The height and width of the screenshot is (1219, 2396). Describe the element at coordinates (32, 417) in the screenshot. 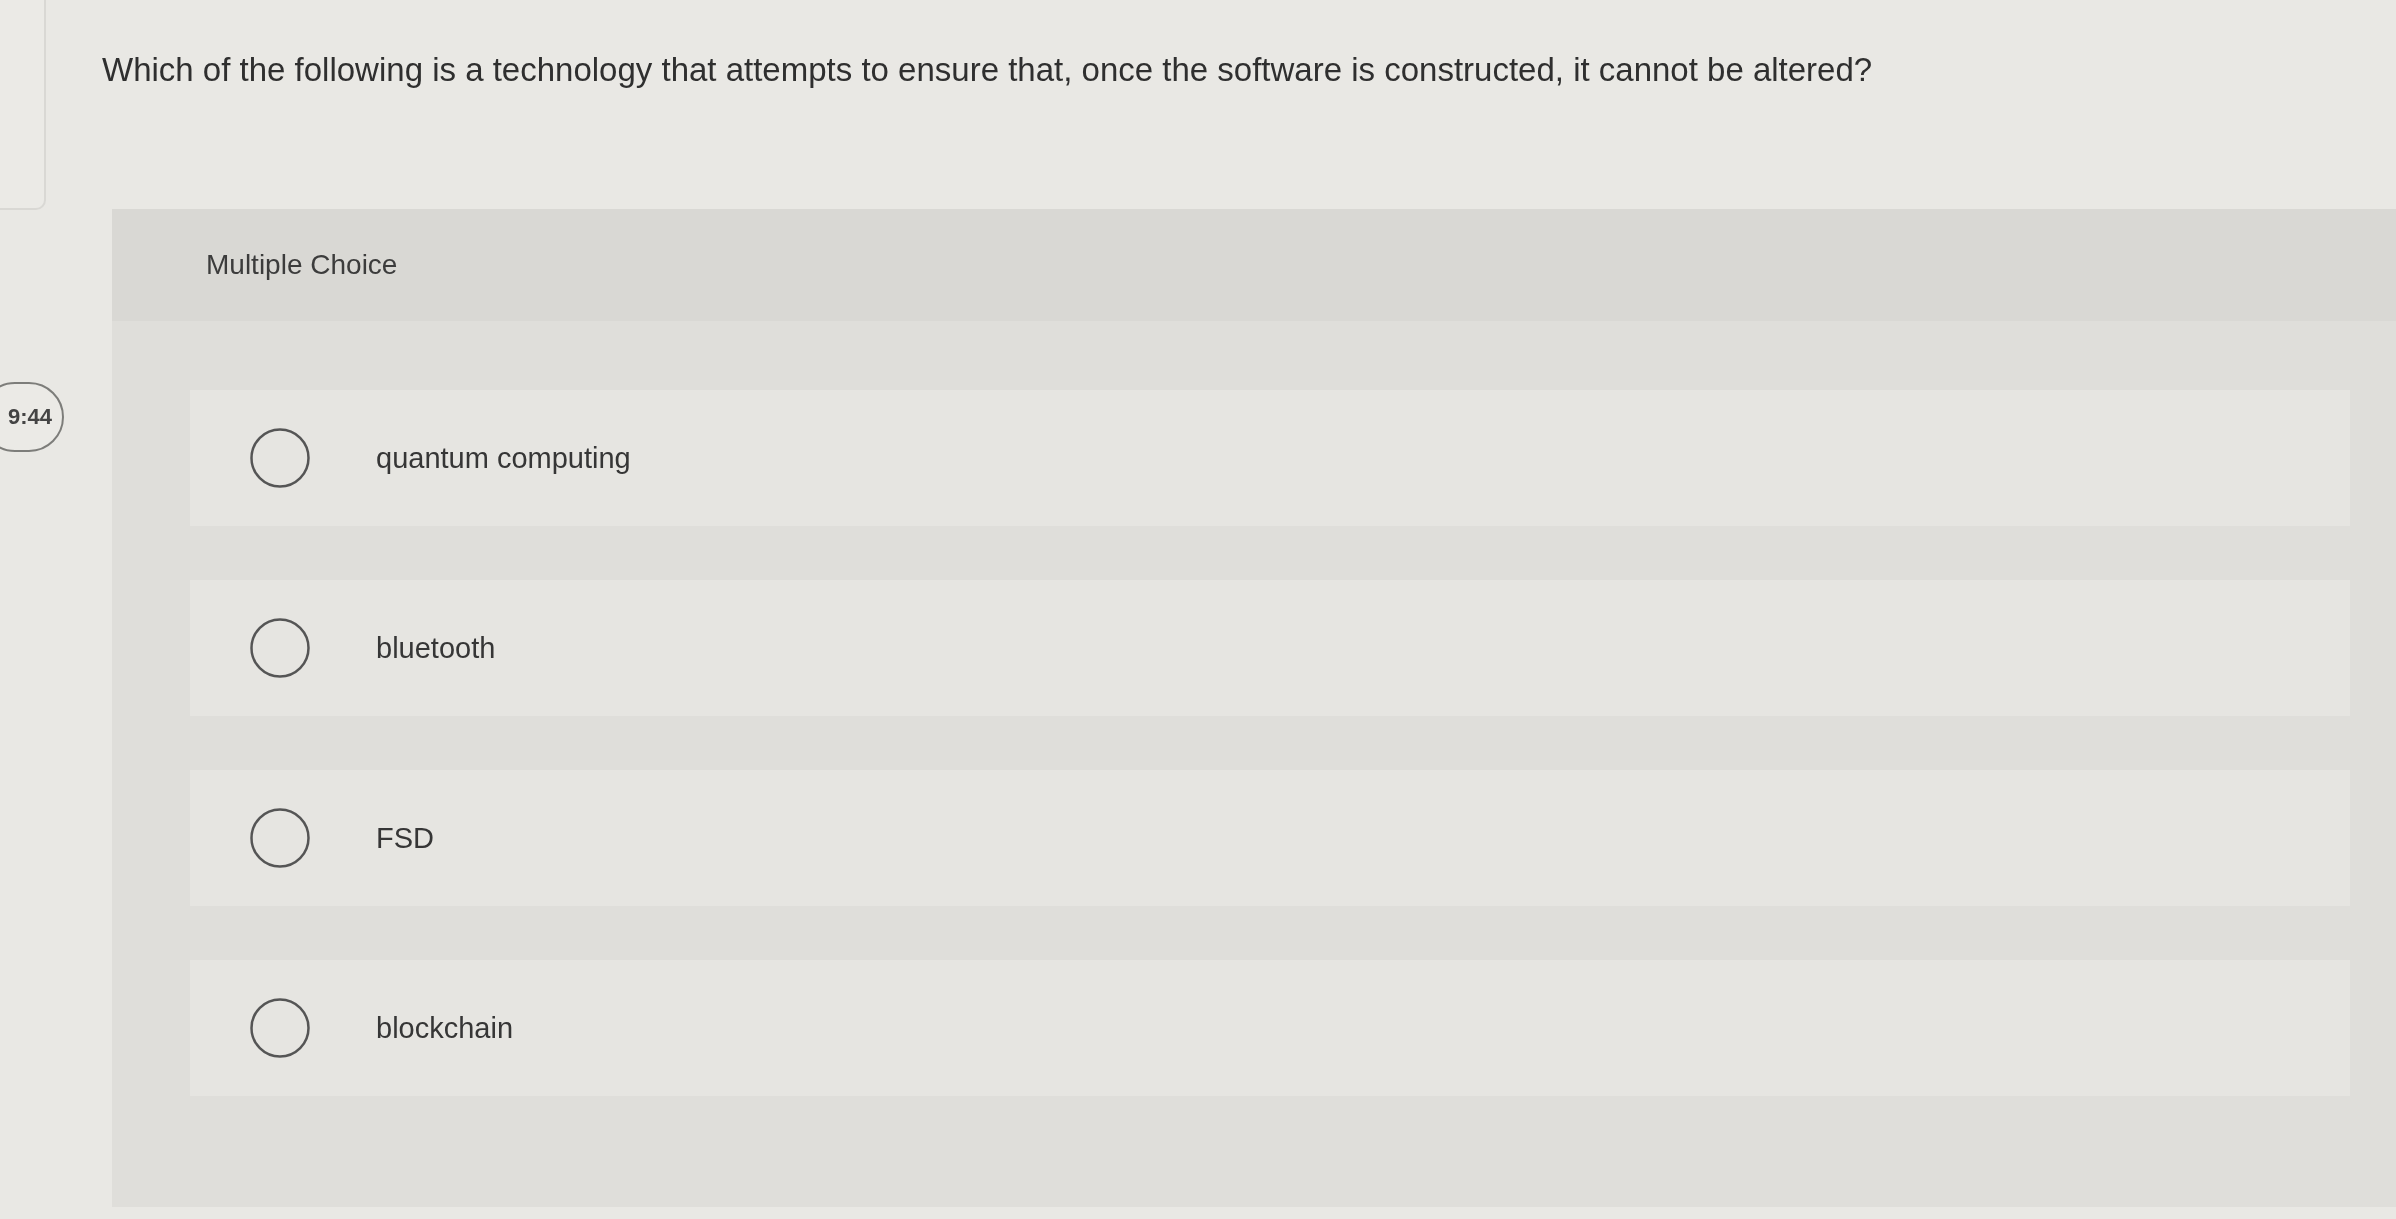

I see `timer: 9:44` at that location.